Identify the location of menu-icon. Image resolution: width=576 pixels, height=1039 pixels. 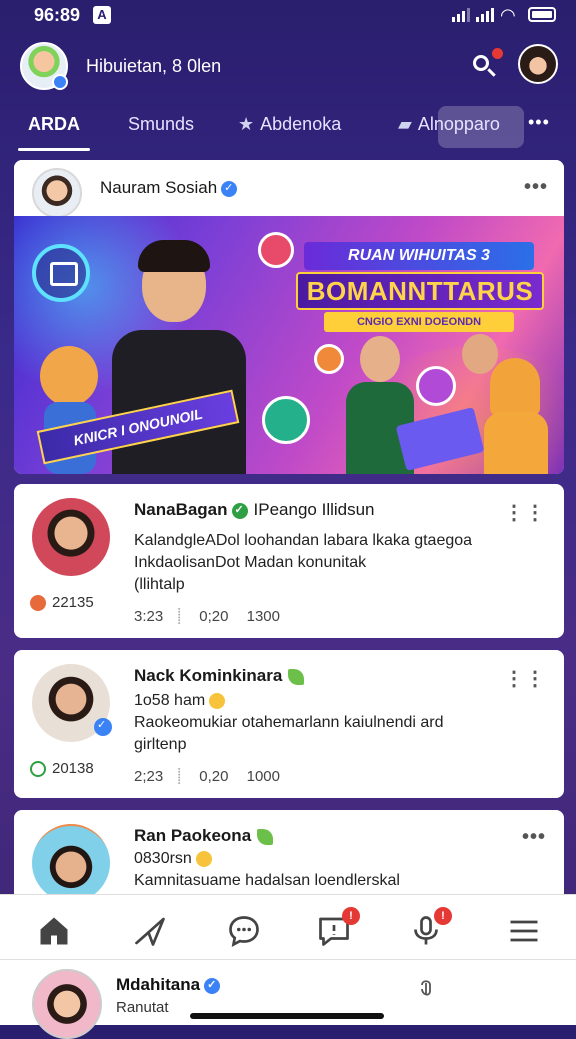
(524, 931).